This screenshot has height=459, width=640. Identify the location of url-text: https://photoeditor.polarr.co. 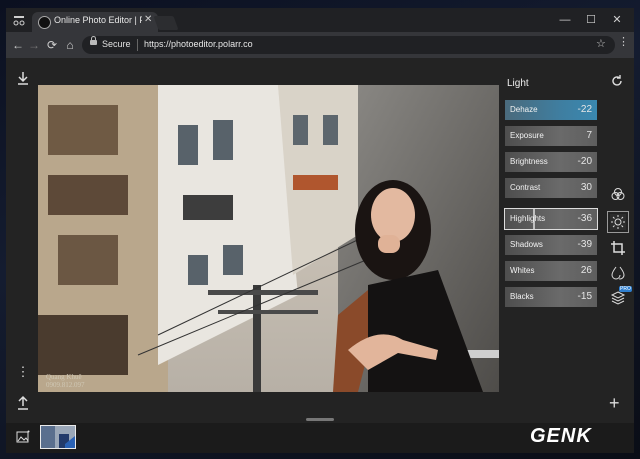
(198, 44).